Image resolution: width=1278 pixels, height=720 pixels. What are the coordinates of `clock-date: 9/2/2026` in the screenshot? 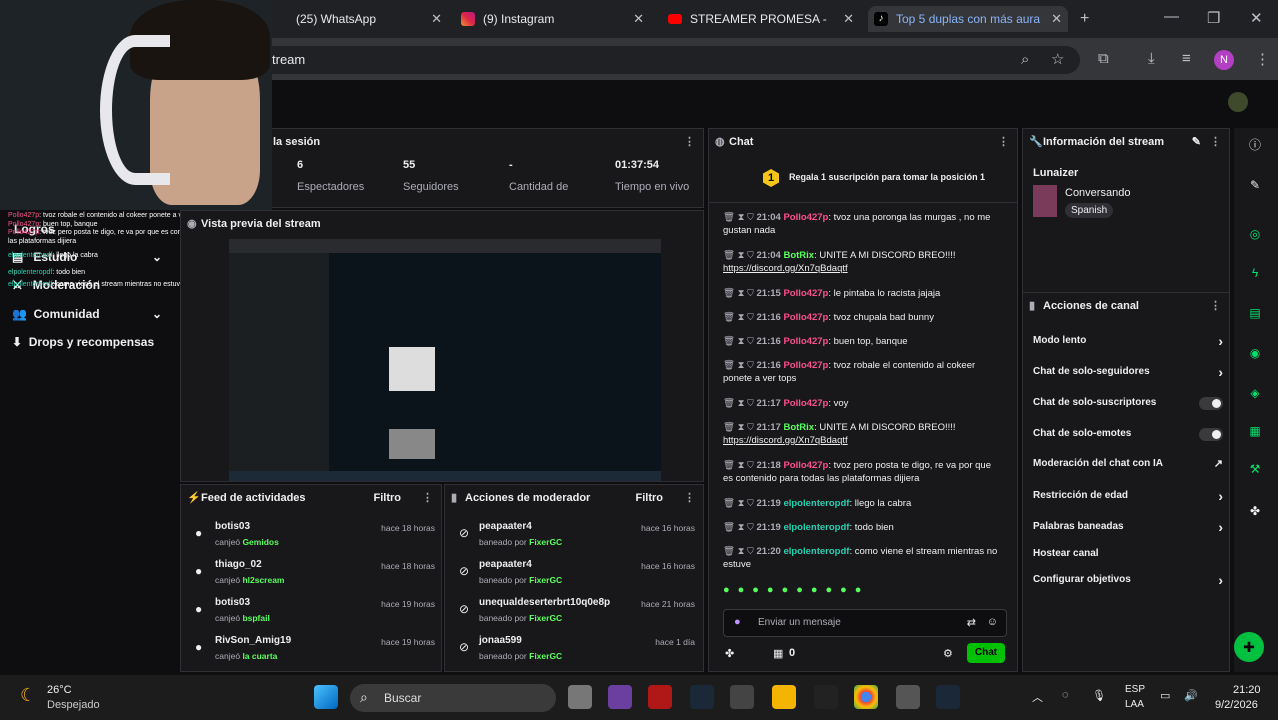 It's located at (1236, 705).